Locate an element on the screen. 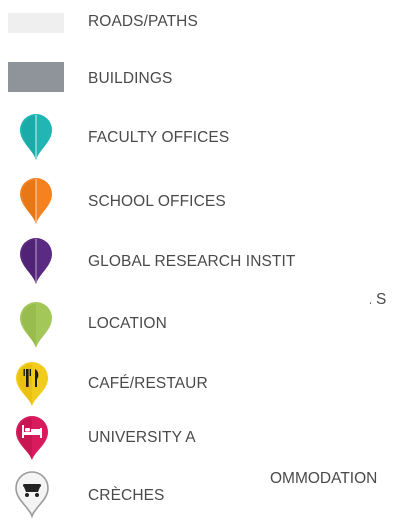  roads-swatch-icon is located at coordinates (33, 25).